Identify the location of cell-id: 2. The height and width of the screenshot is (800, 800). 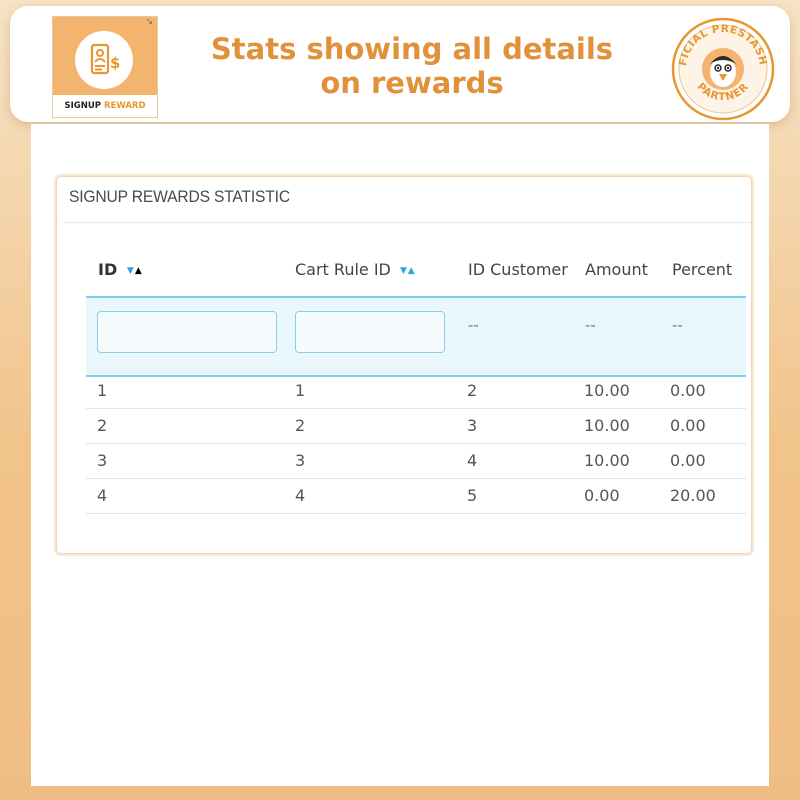
(102, 425).